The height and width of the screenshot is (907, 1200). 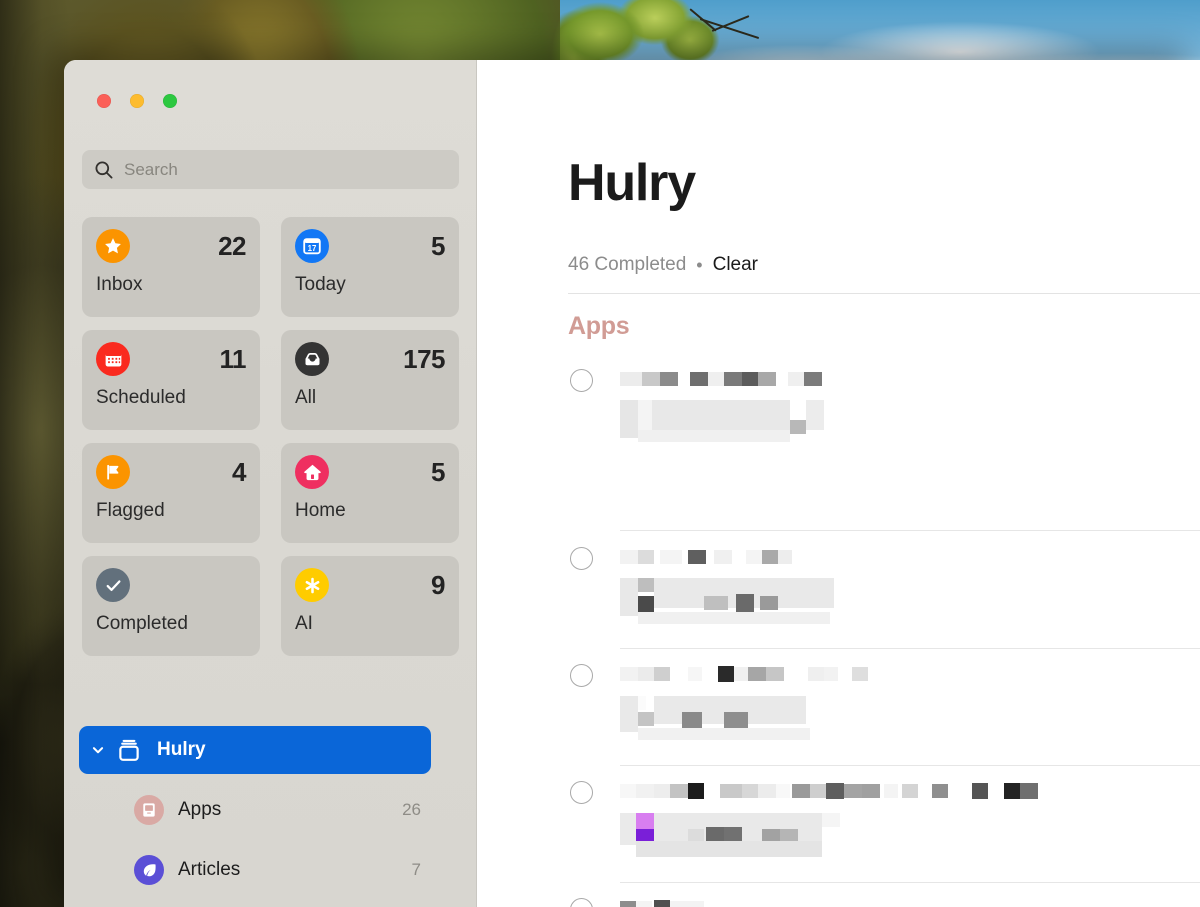 I want to click on svg-text: 17, so click(x=312, y=248).